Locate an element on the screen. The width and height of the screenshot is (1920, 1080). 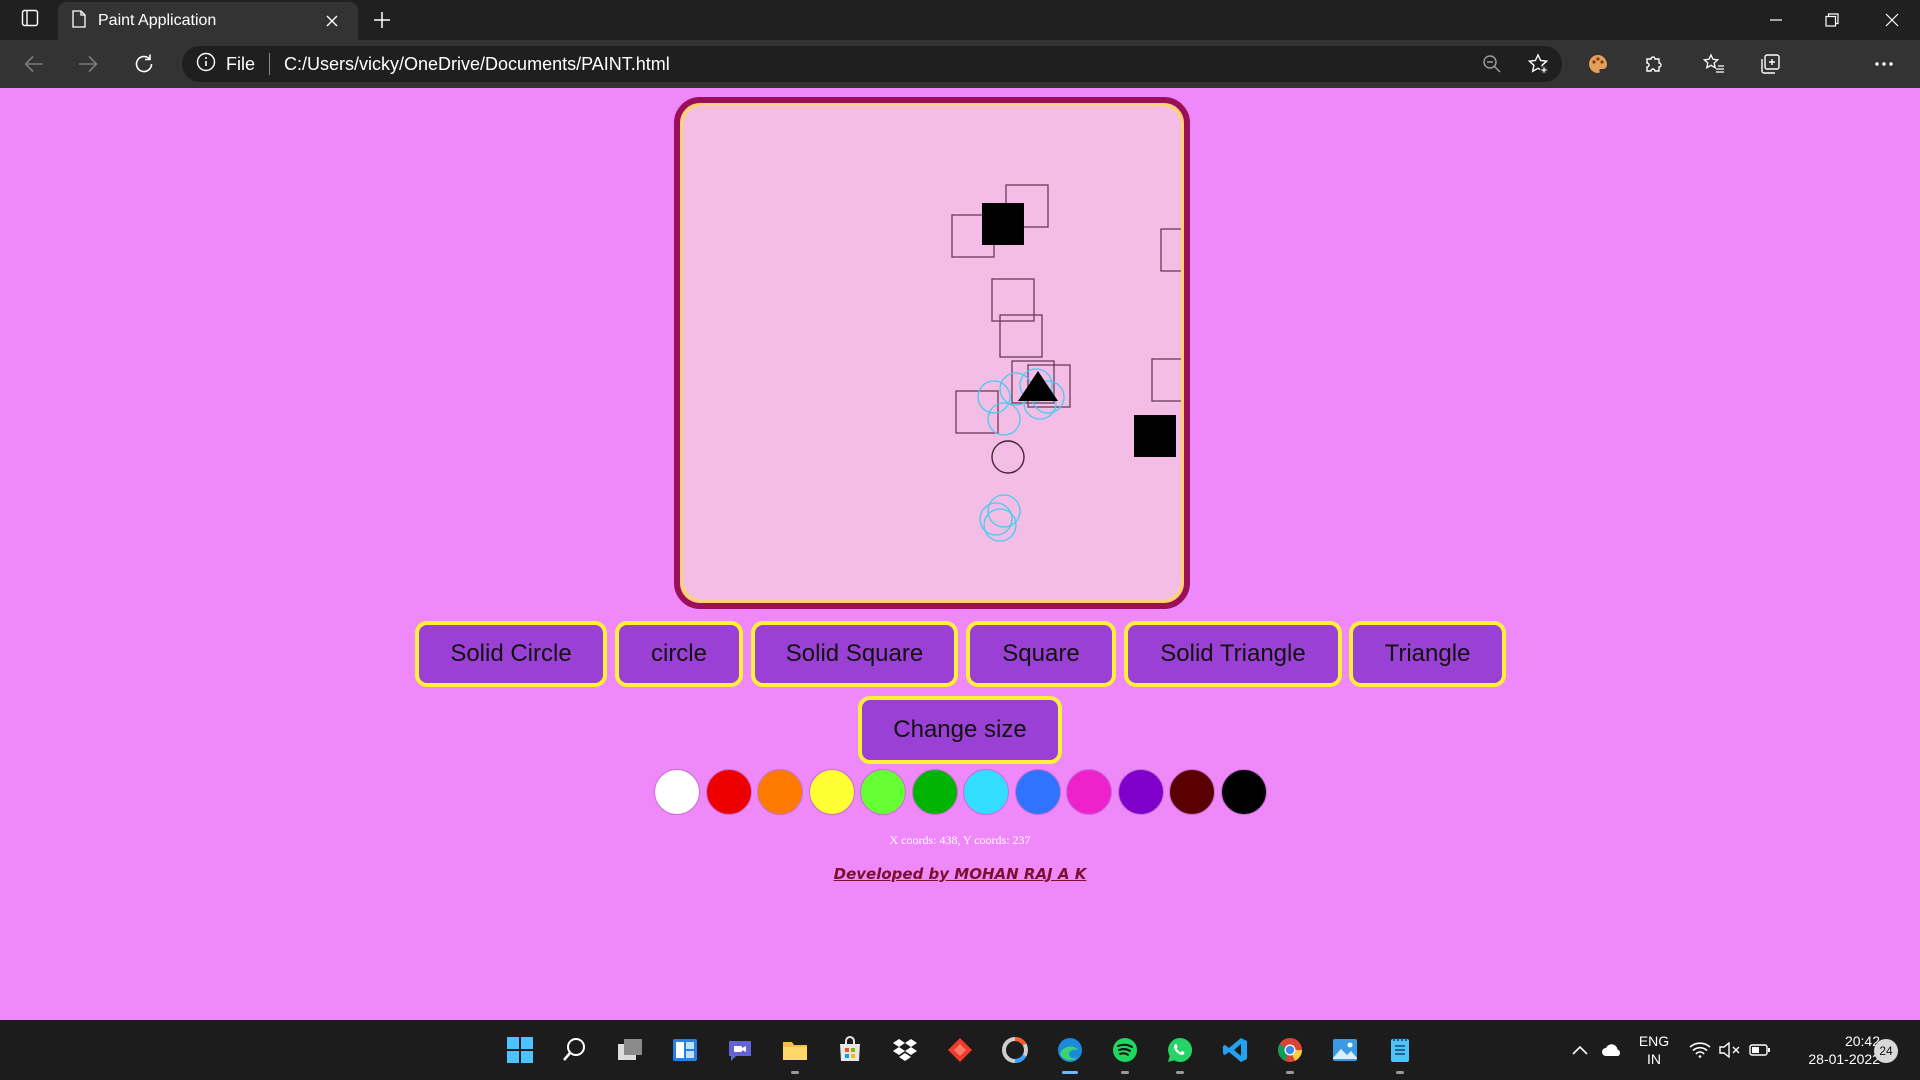
solid-circle-button: Solid Circle is located at coordinates (511, 654).